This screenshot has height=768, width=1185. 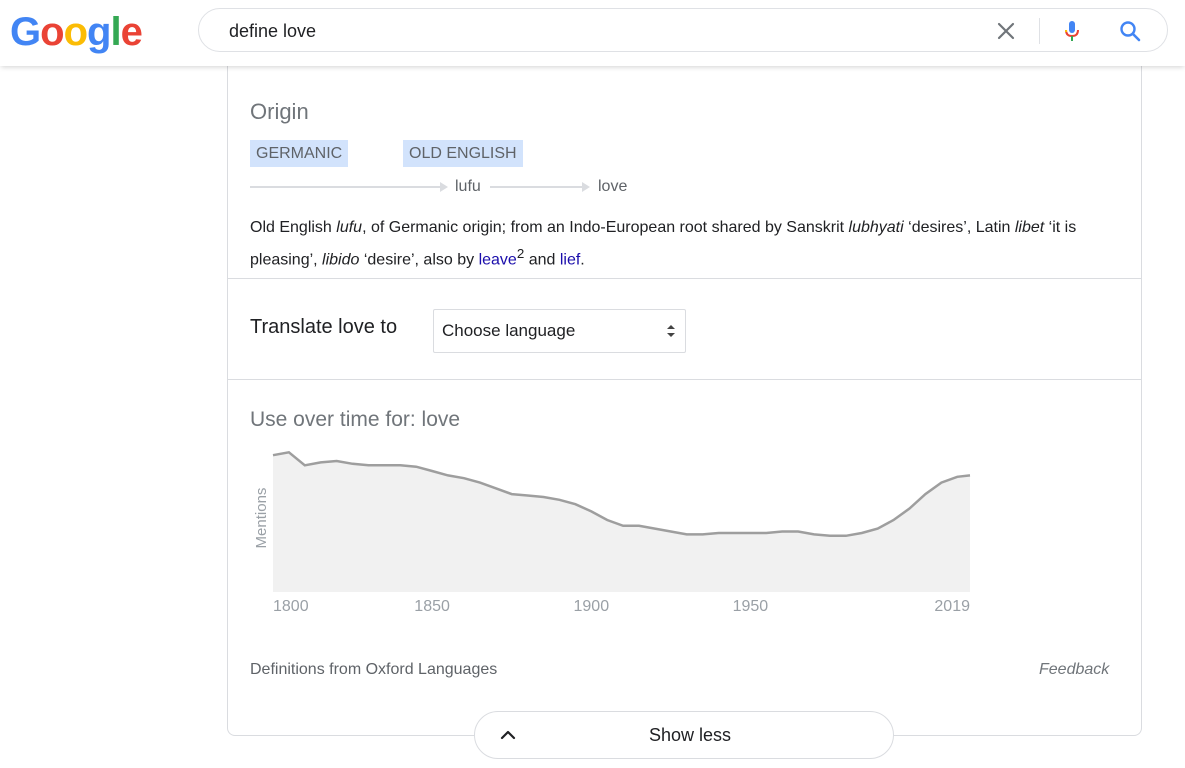 I want to click on search-icon, so click(x=1130, y=31).